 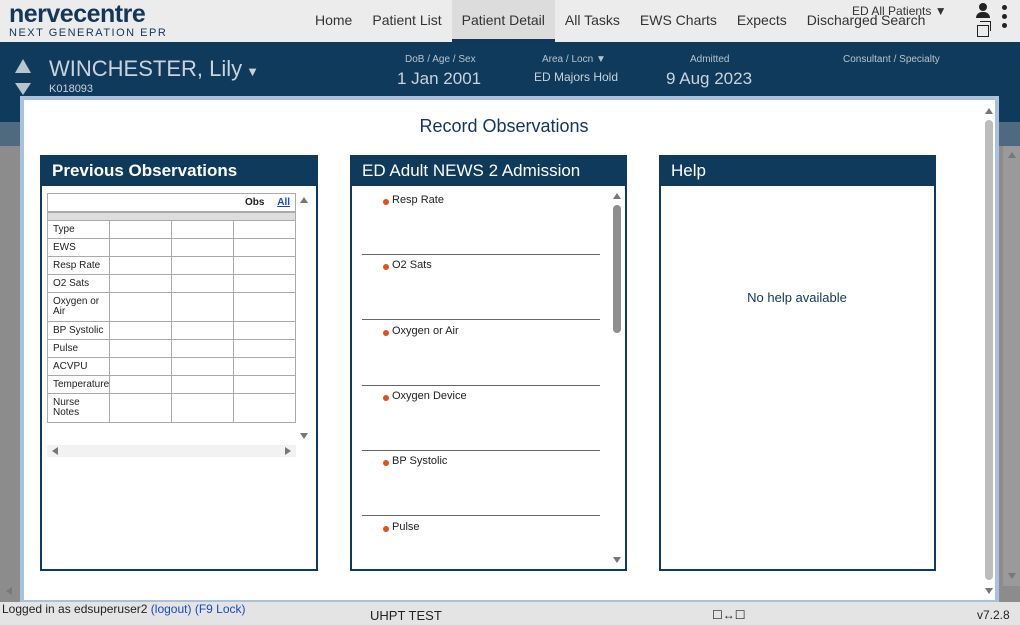 What do you see at coordinates (78, 366) in the screenshot?
I see `row-label: ACVPU` at bounding box center [78, 366].